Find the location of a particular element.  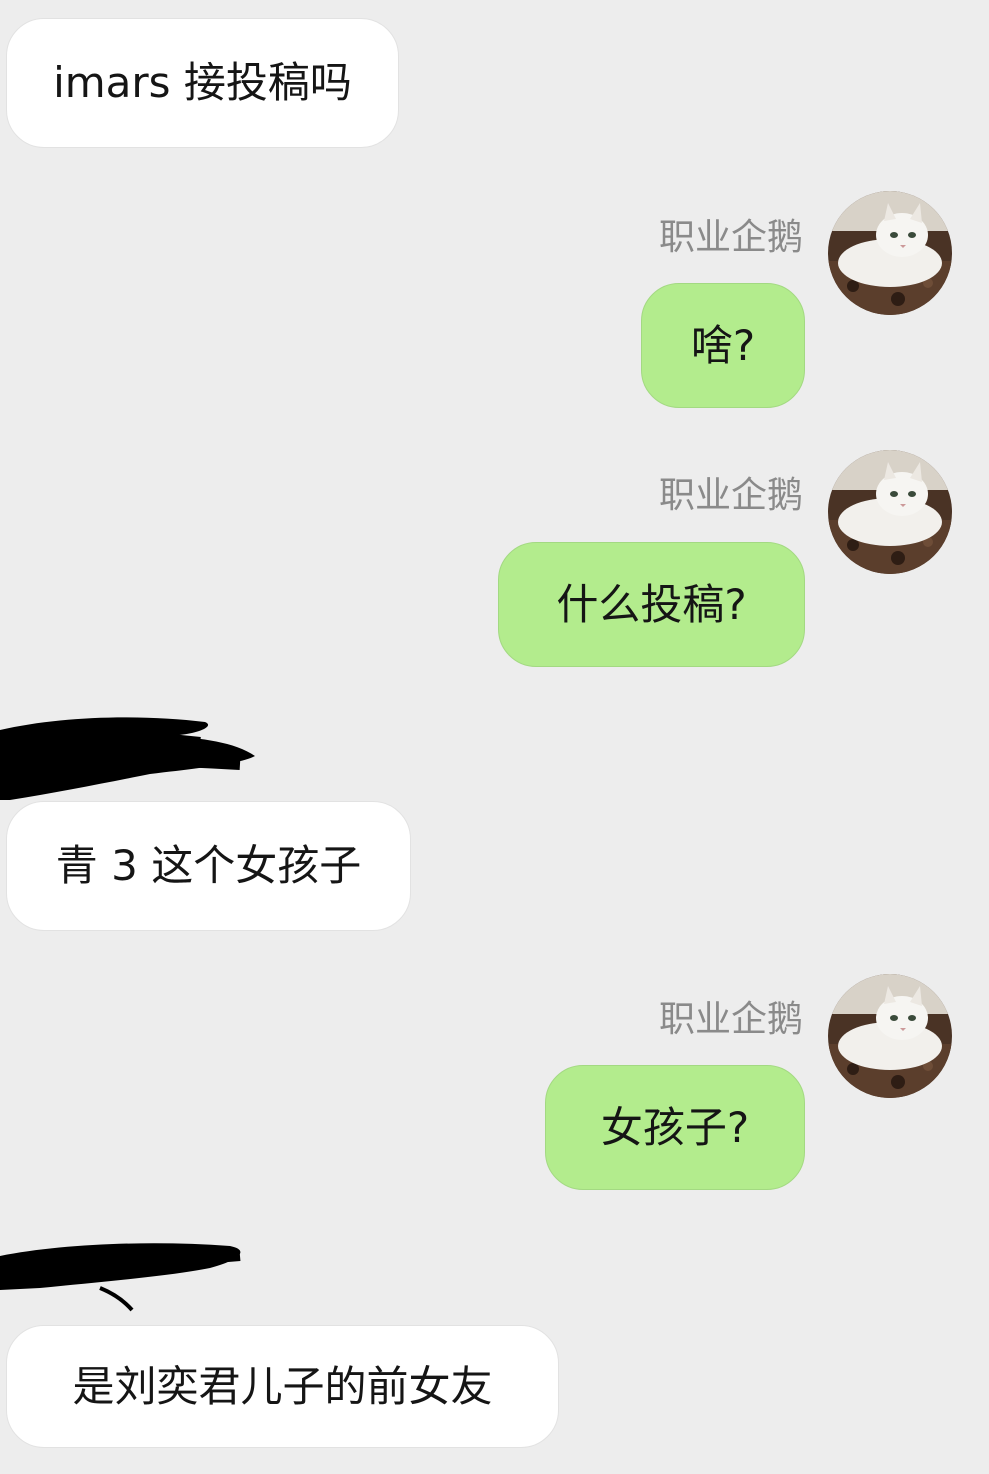

message-bubble-outgoing: 什么投稿? is located at coordinates (651, 604).